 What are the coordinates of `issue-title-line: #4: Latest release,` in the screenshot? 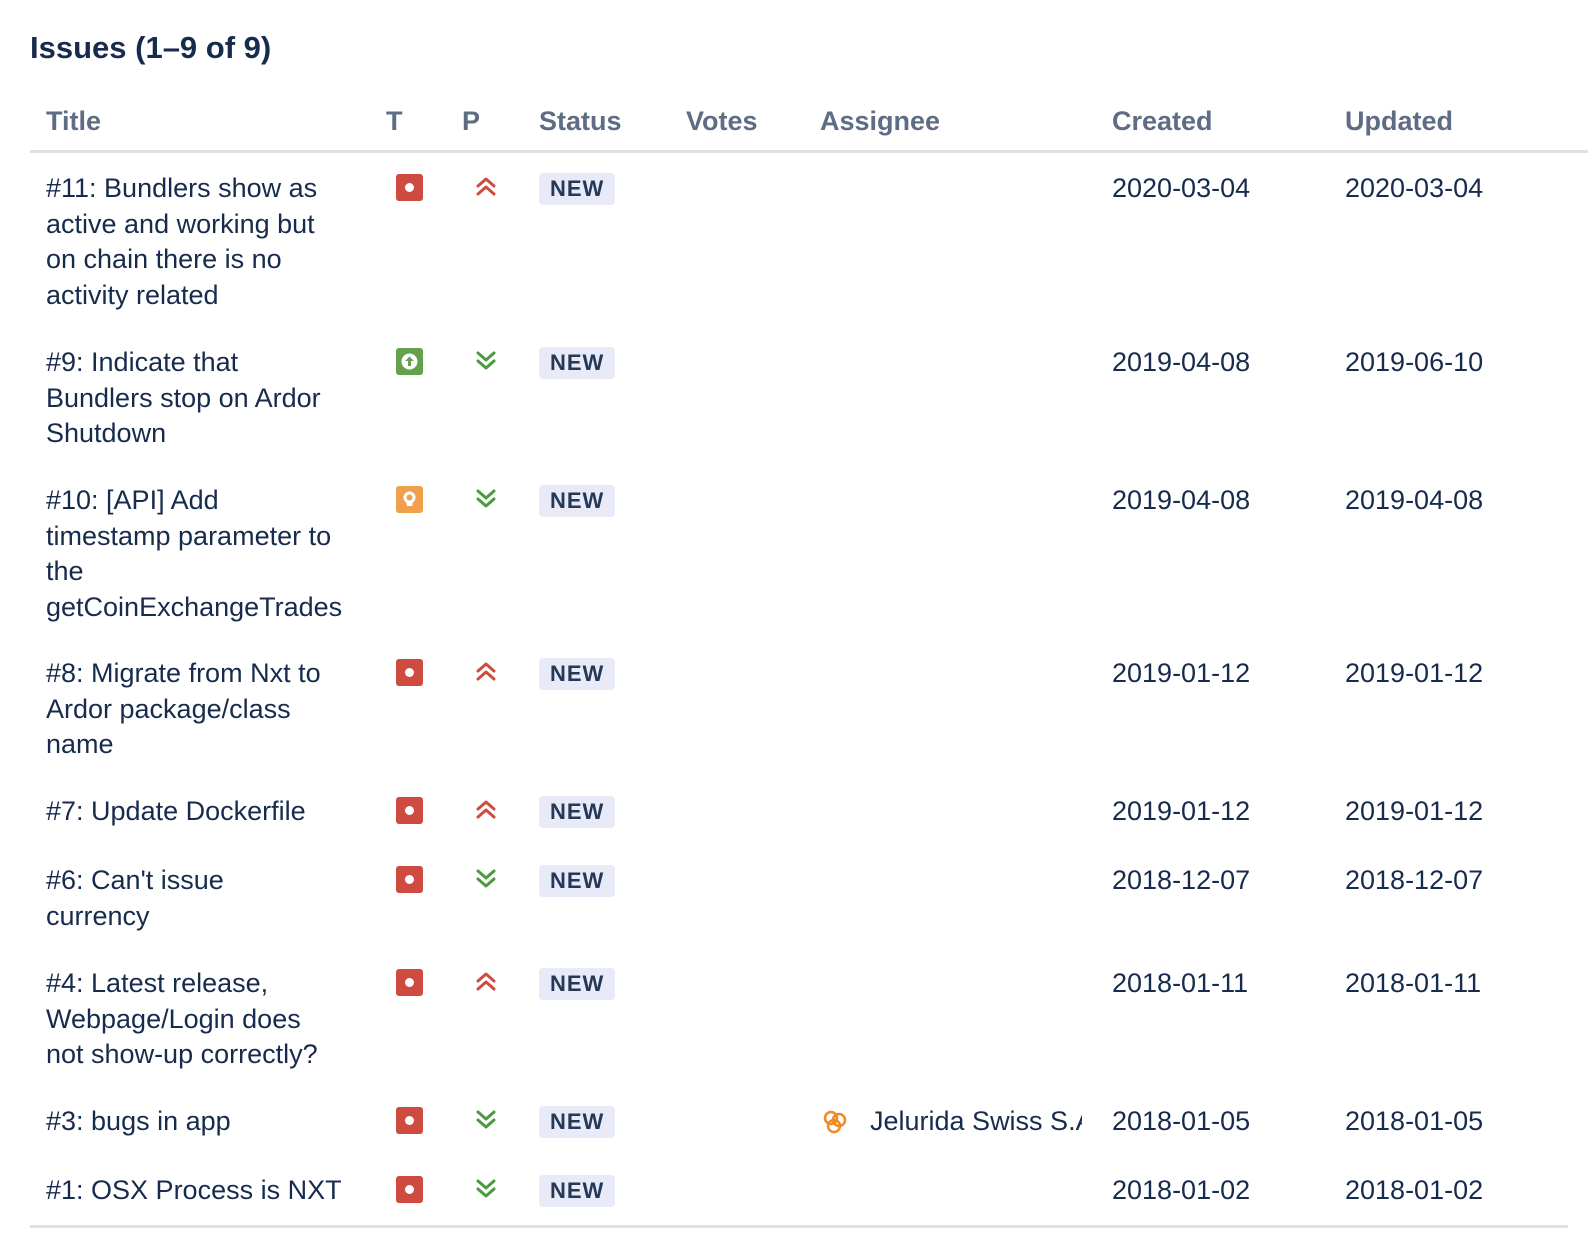 It's located at (157, 983).